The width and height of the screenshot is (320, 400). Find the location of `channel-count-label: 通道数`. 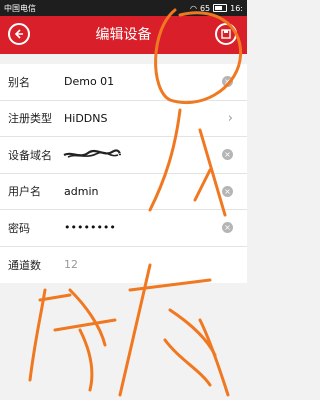

channel-count-label: 通道数 is located at coordinates (24, 265).